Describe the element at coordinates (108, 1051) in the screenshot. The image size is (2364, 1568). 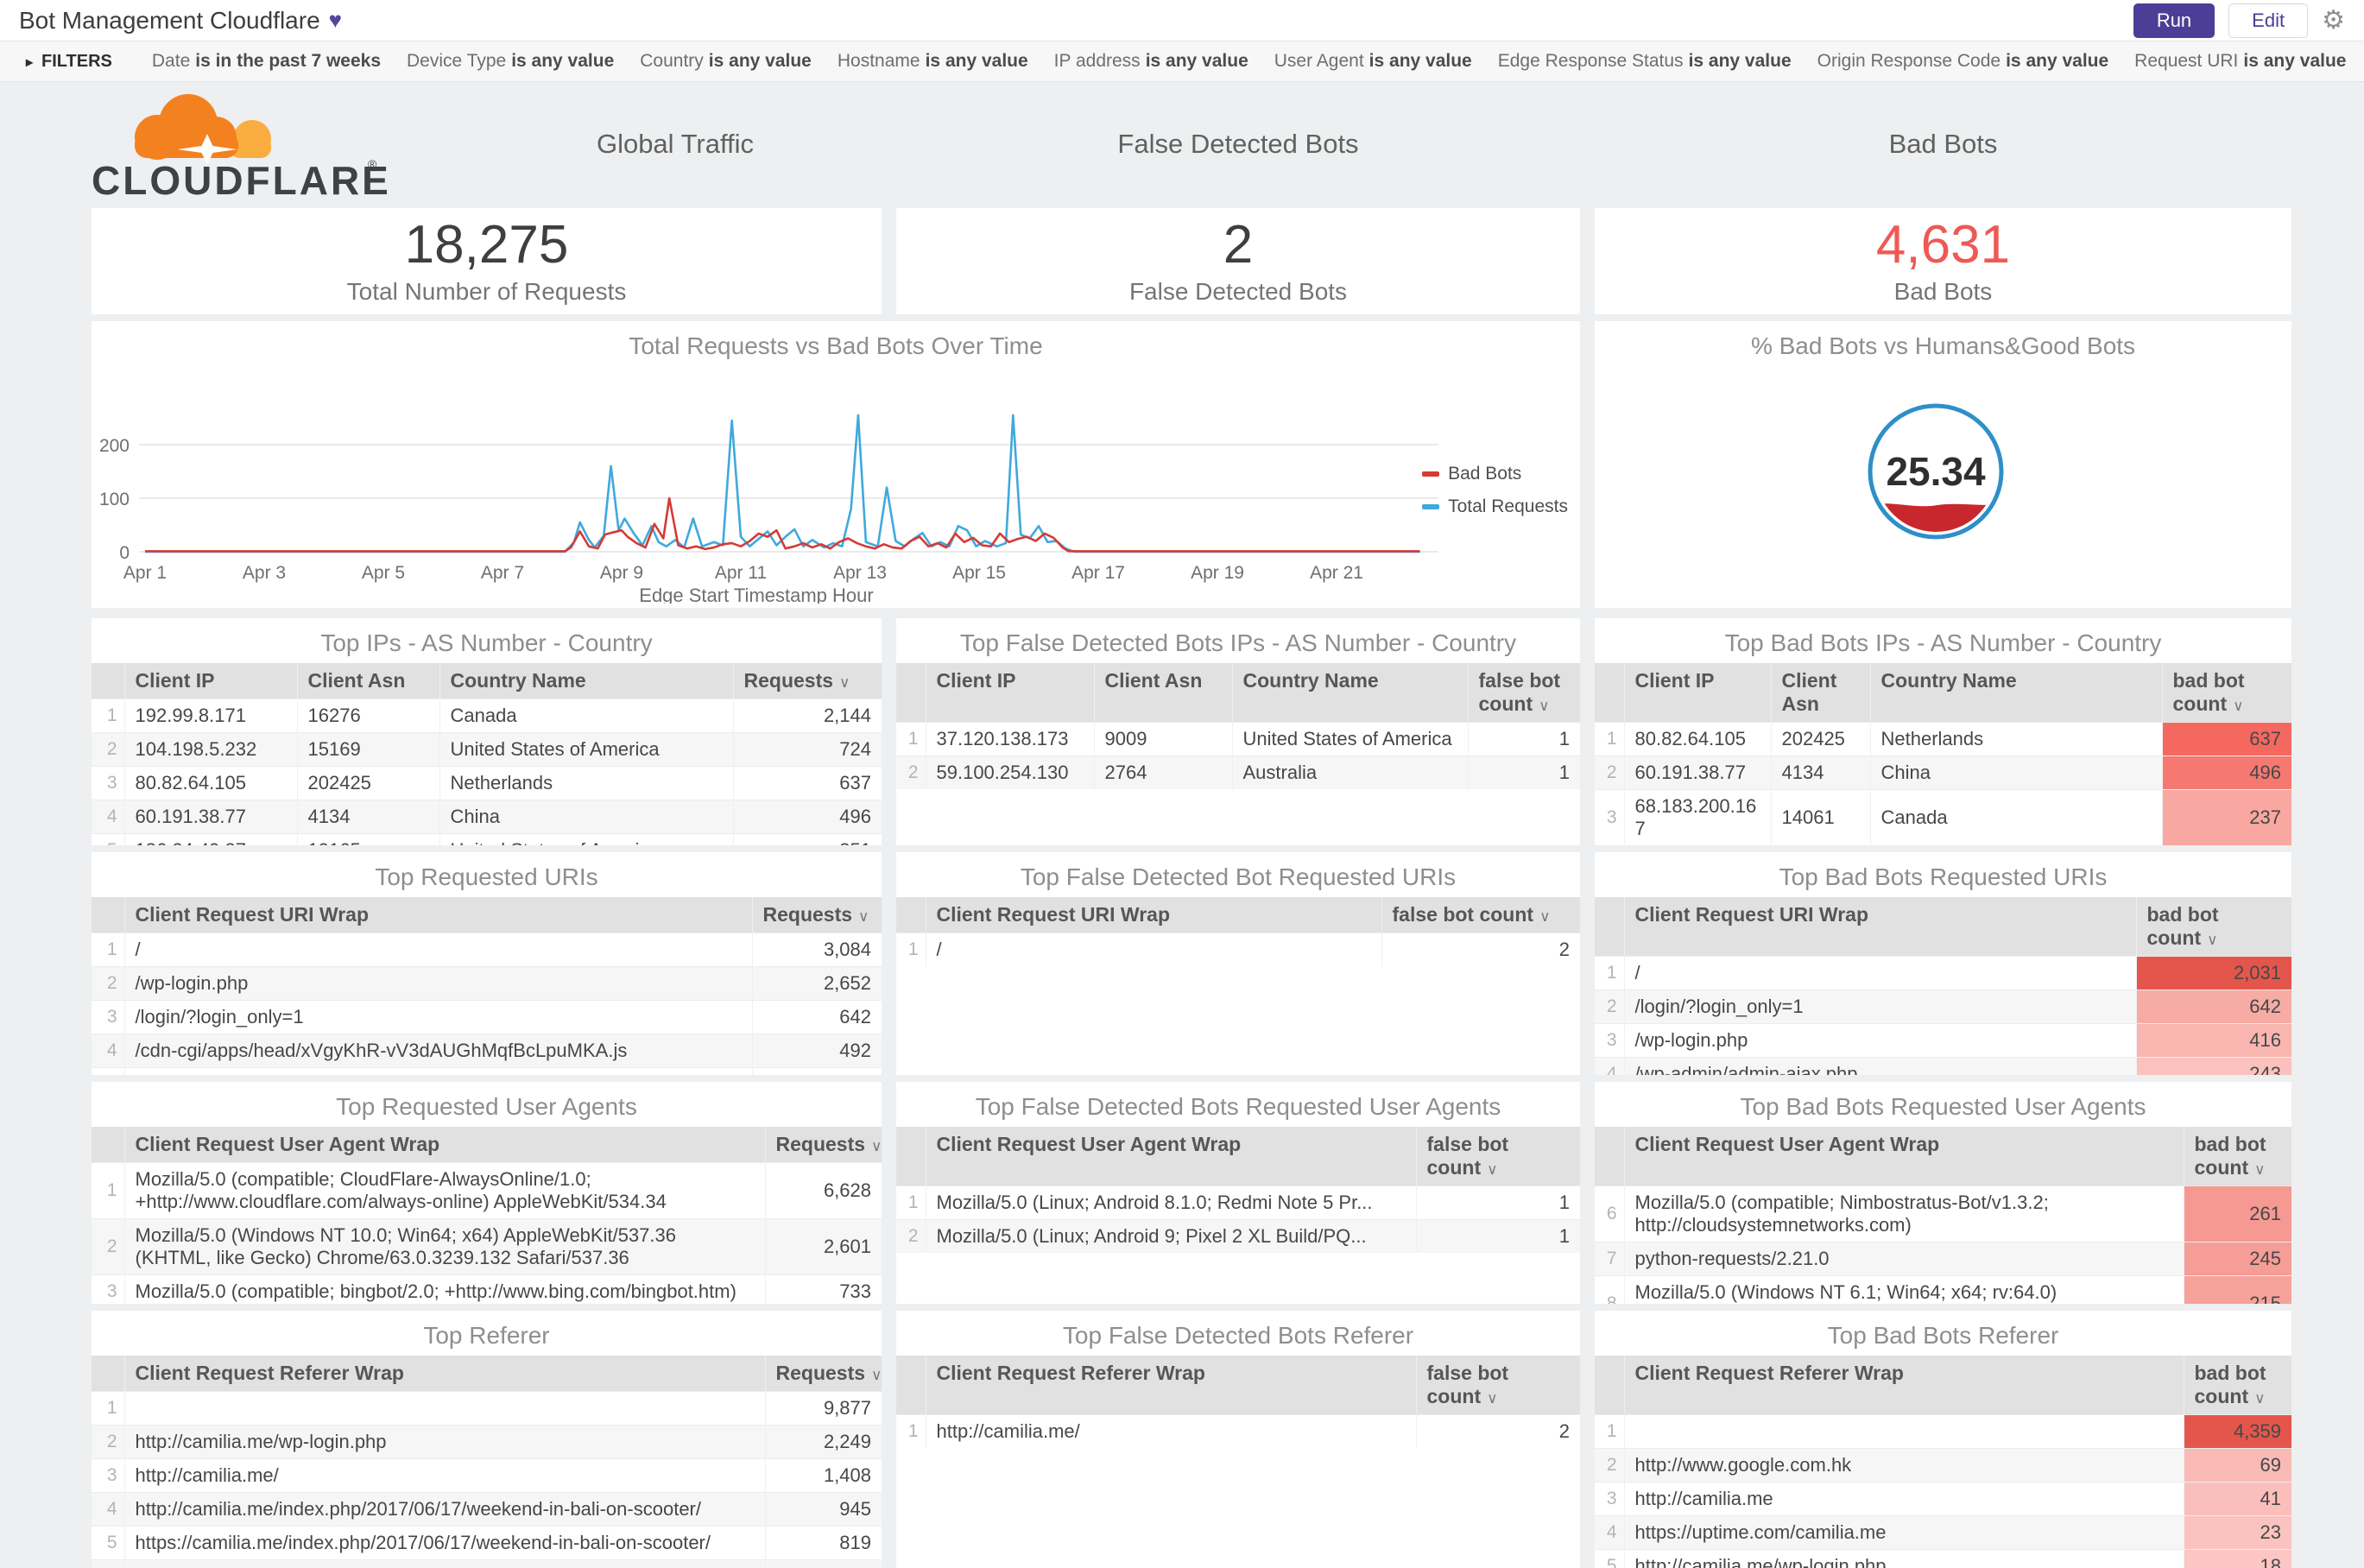
I see `row-number: 4` at that location.